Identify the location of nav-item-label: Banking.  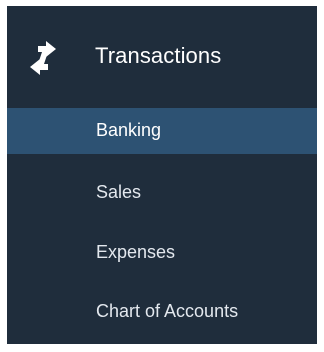
(129, 130).